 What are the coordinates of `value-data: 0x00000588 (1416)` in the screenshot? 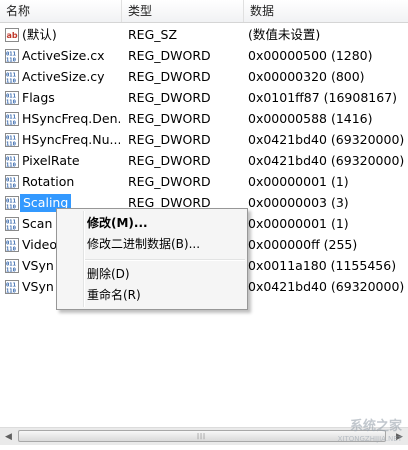 It's located at (310, 118).